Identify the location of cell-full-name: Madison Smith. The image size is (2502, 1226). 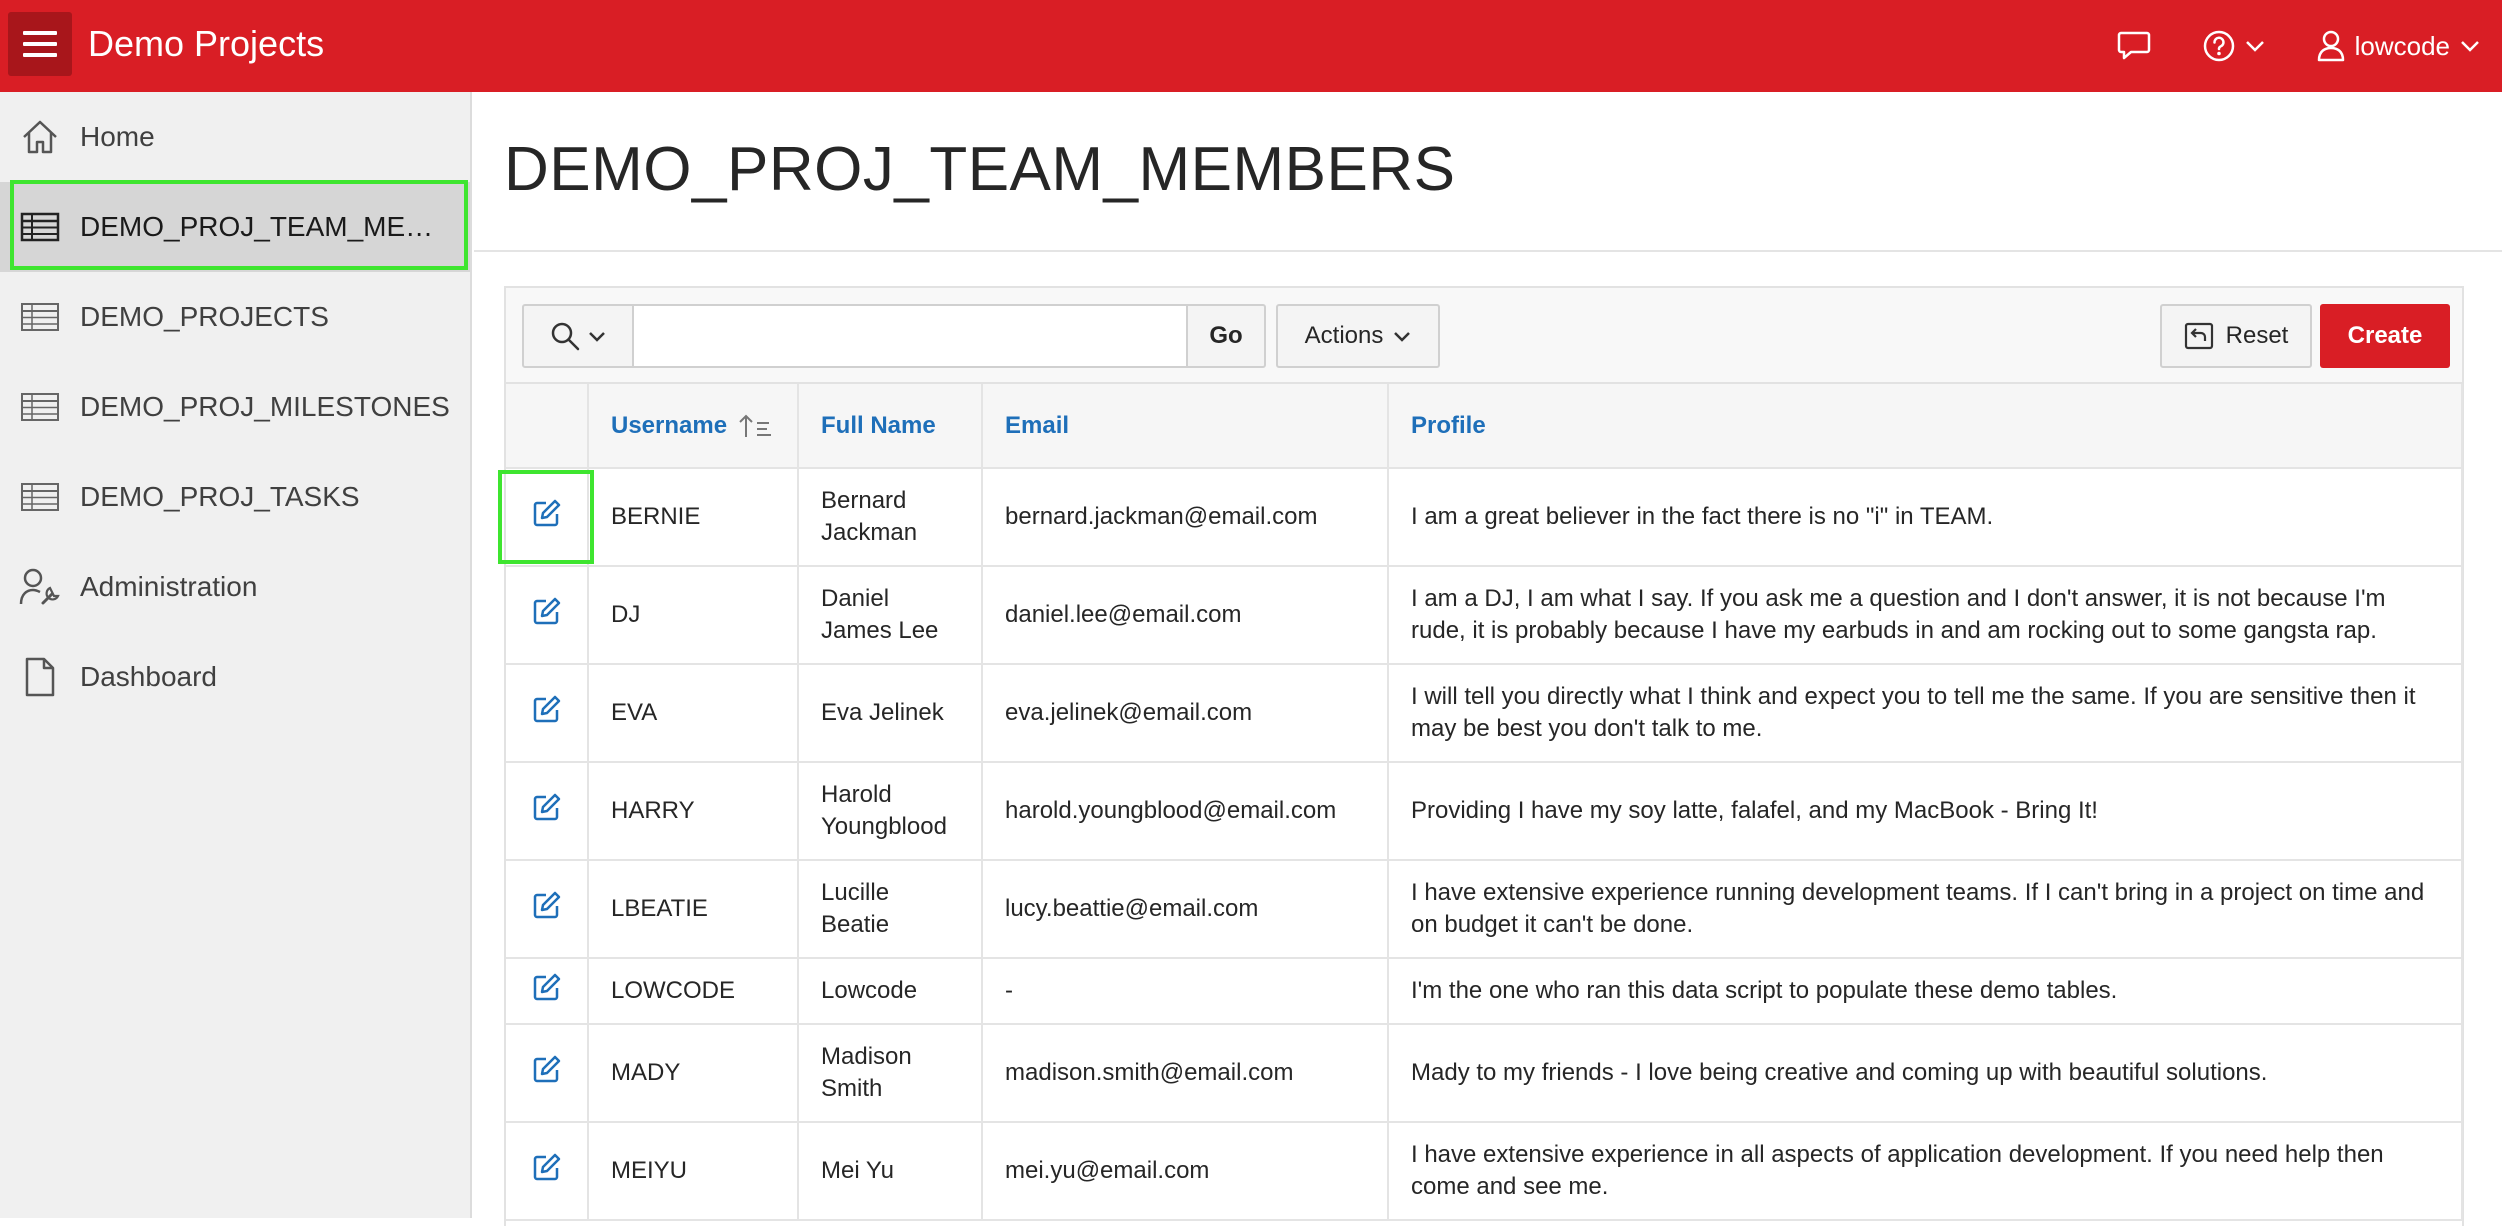
(890, 1073).